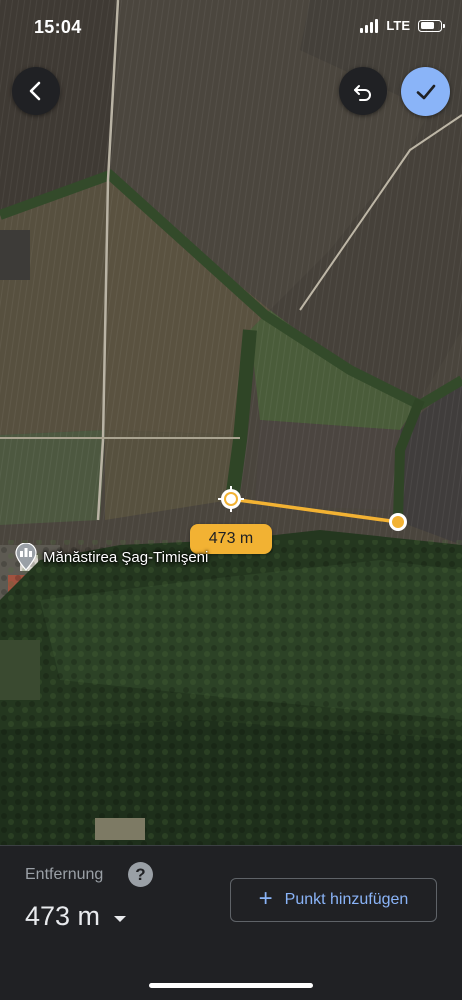 This screenshot has width=462, height=1000. Describe the element at coordinates (398, 522) in the screenshot. I see `measure-end-point` at that location.